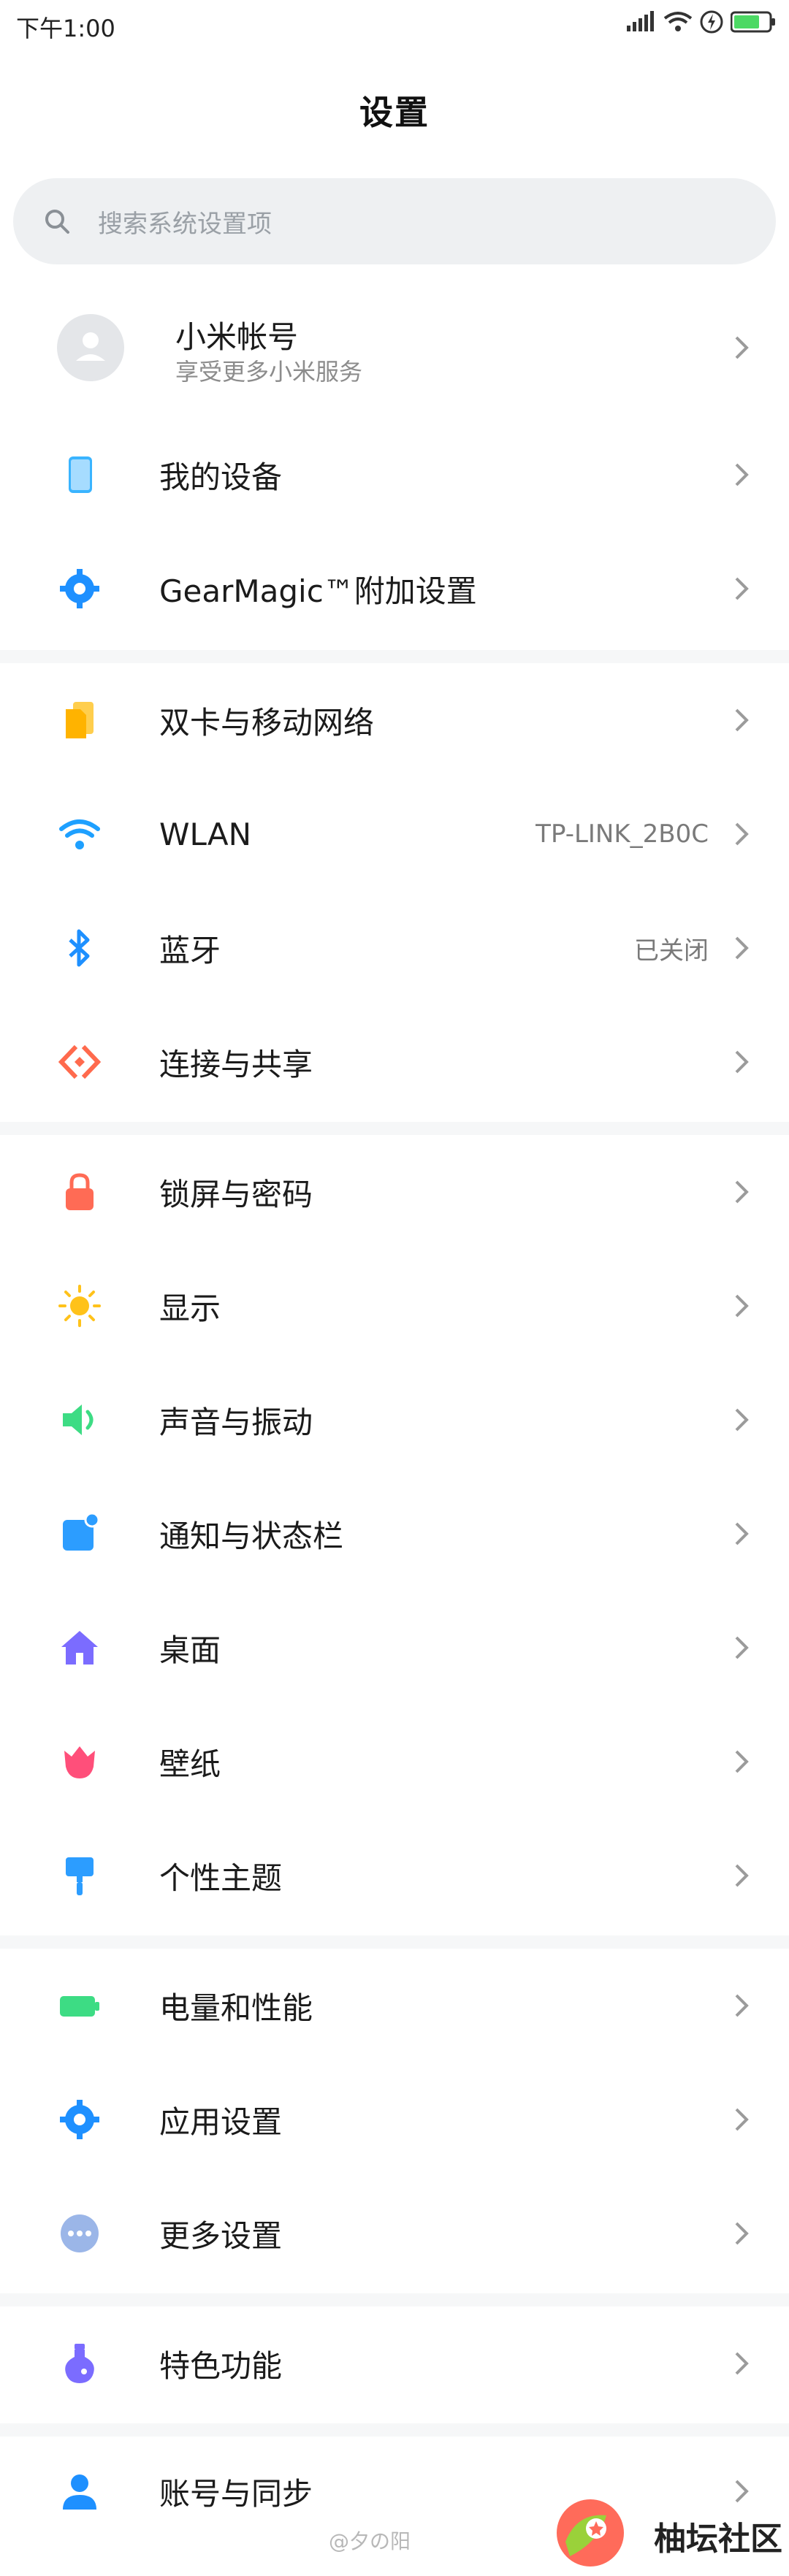  I want to click on user-avatar-icon, so click(90, 346).